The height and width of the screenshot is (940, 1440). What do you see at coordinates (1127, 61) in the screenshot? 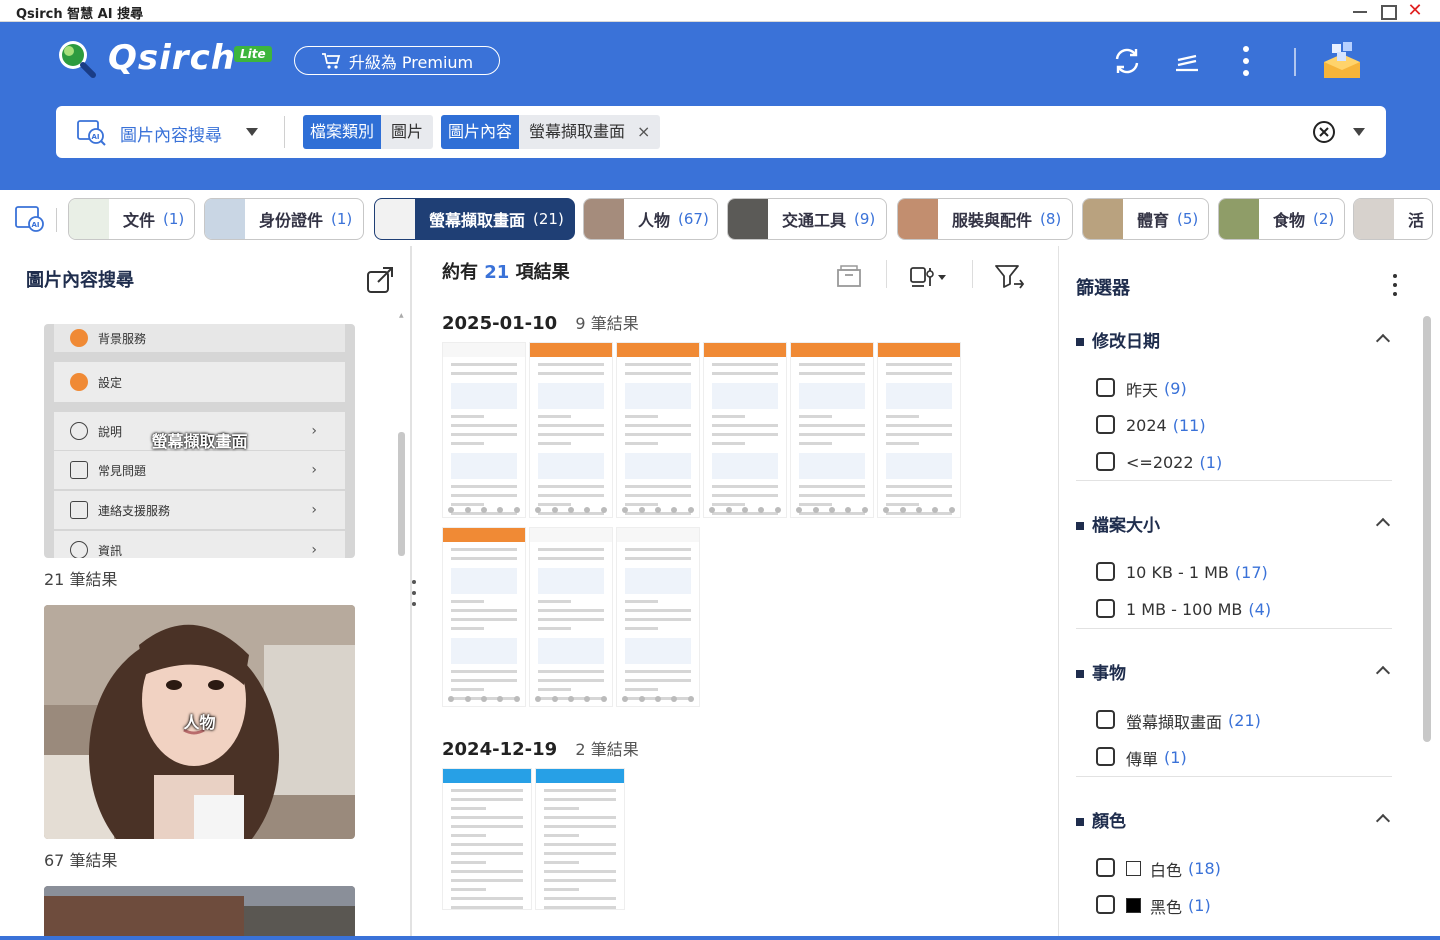
I see `refresh-icon` at bounding box center [1127, 61].